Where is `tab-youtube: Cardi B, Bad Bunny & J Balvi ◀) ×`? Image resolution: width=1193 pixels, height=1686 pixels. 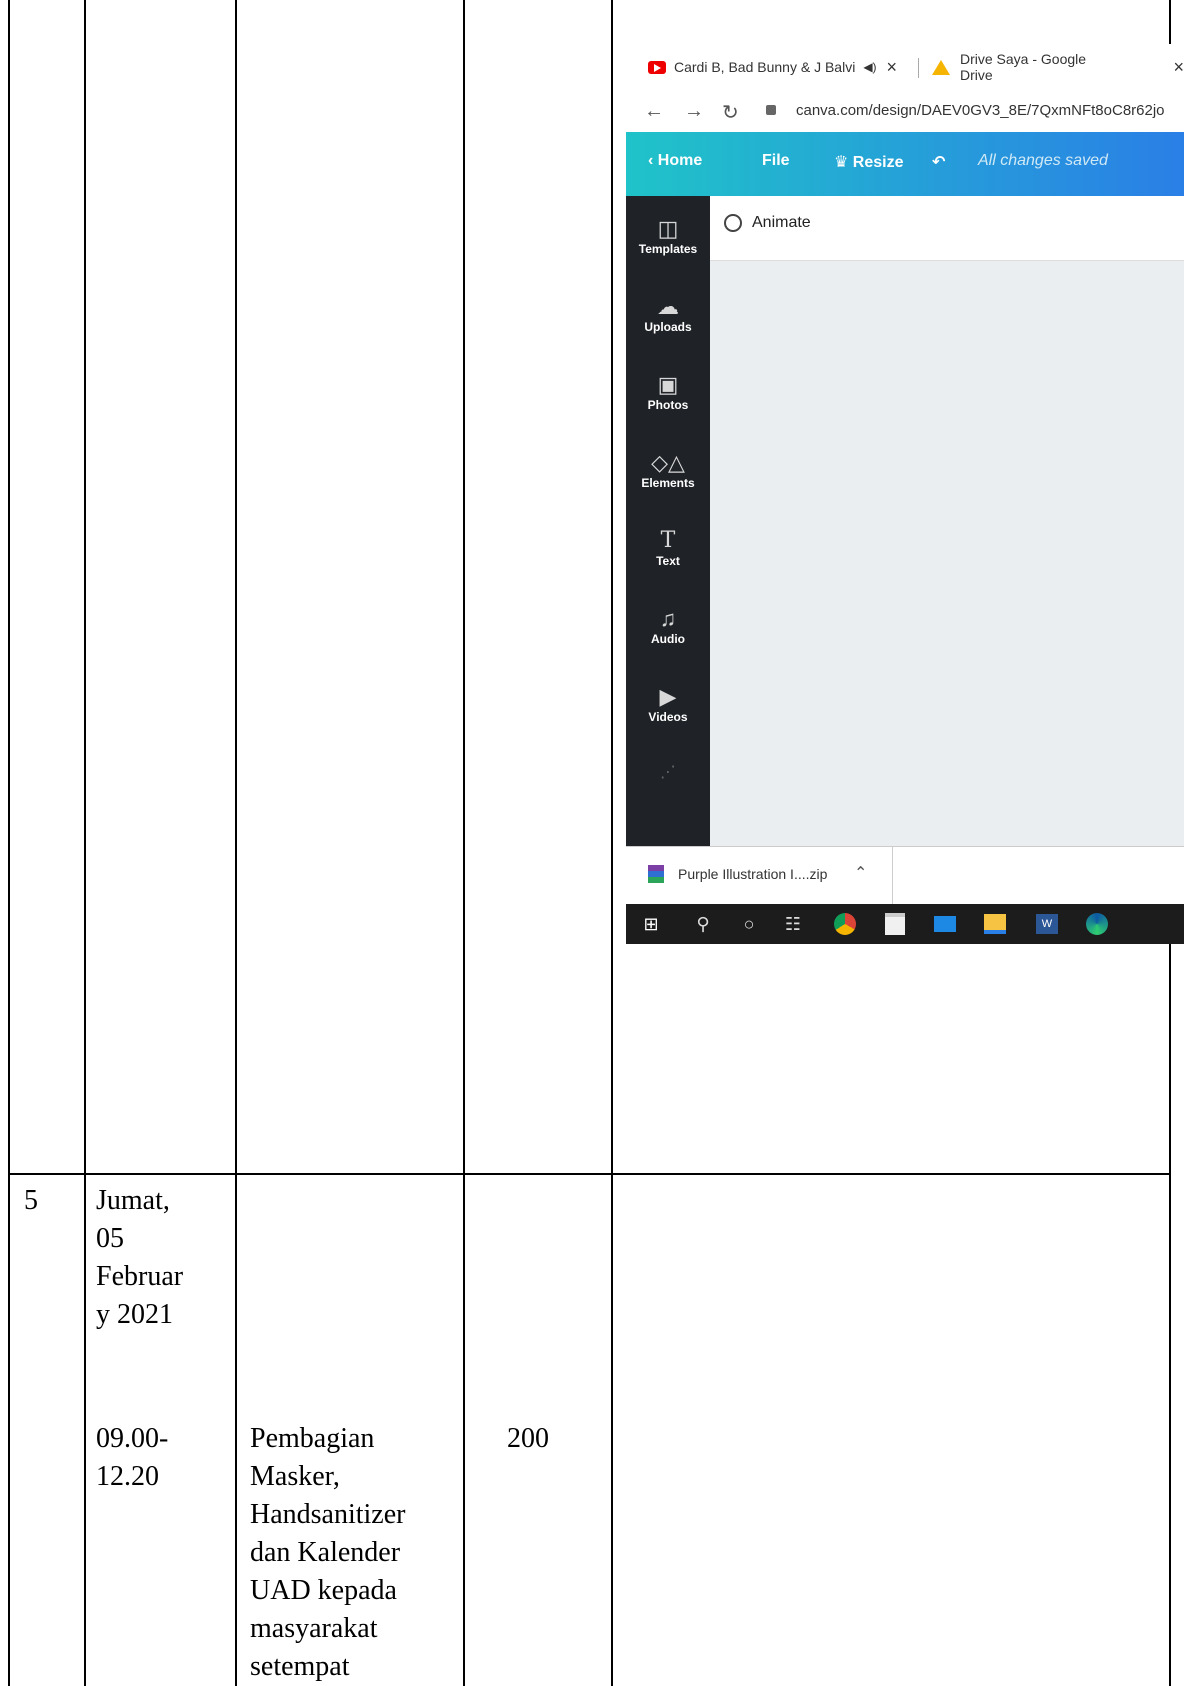 tab-youtube: Cardi B, Bad Bunny & J Balvi ◀) × is located at coordinates (772, 67).